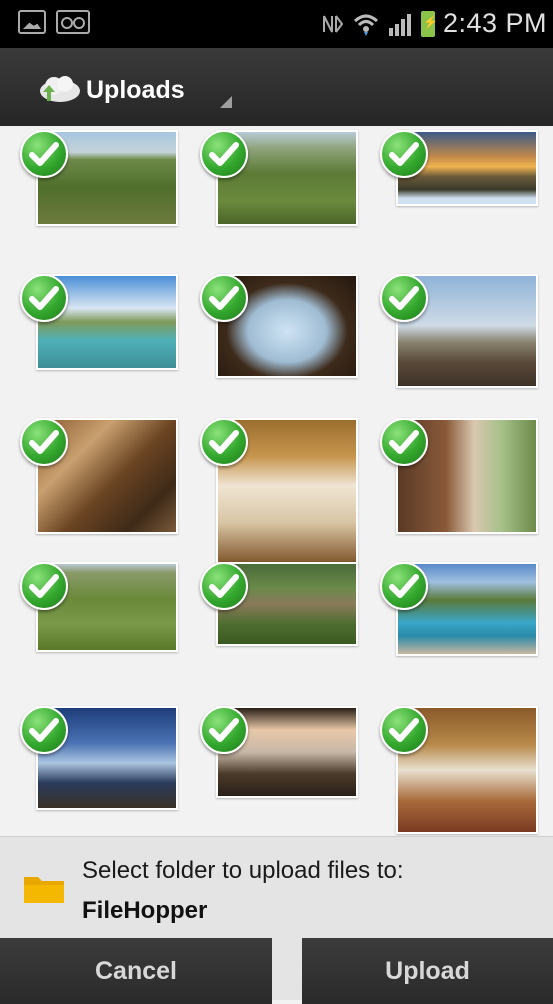 This screenshot has height=1004, width=553. I want to click on status-right-icons: 2:43 PM, so click(434, 23).